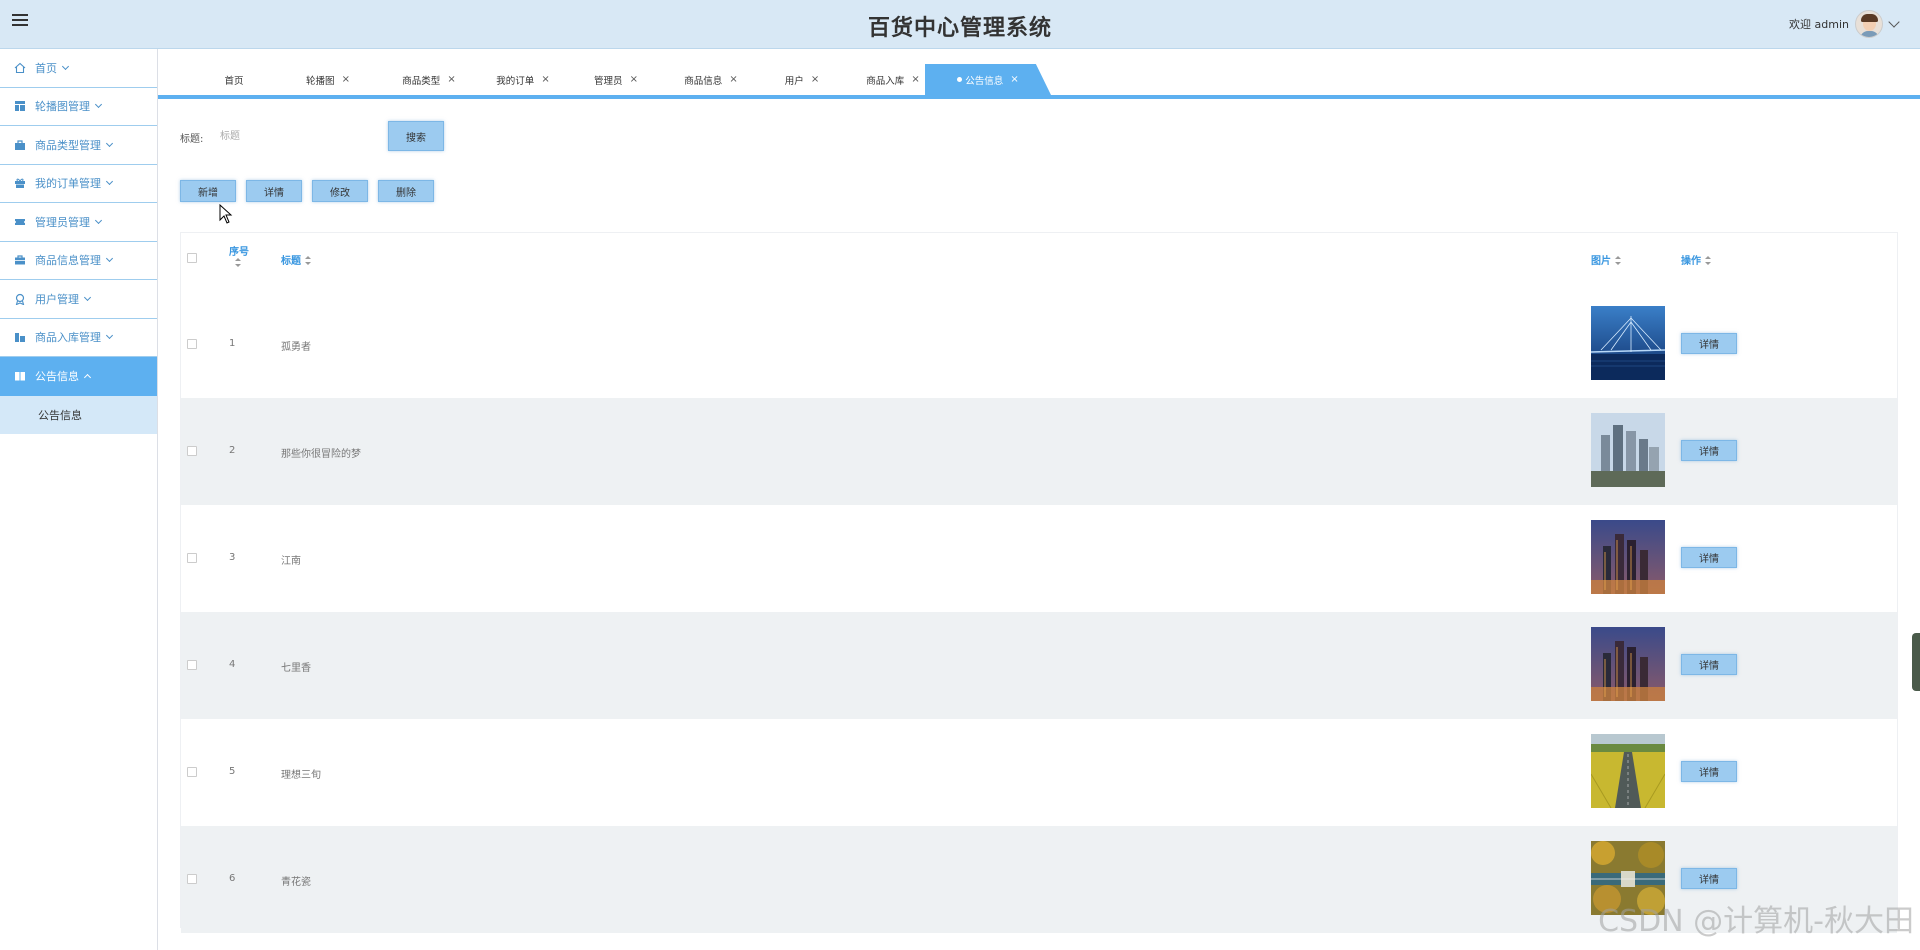  I want to click on sidebar-item-label: 商品类型管理, so click(68, 145).